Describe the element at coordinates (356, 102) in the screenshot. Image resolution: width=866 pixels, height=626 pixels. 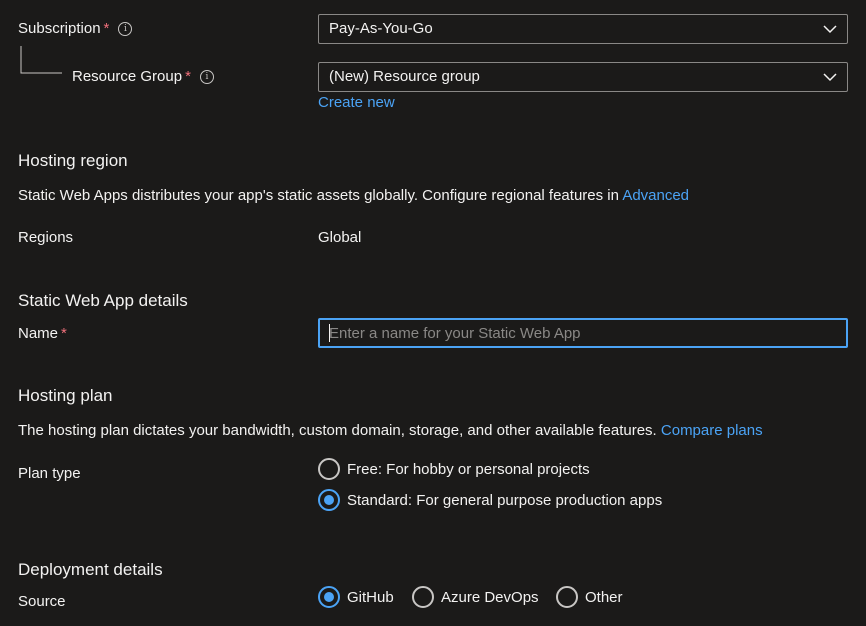
I see `create-new-link: Create new` at that location.